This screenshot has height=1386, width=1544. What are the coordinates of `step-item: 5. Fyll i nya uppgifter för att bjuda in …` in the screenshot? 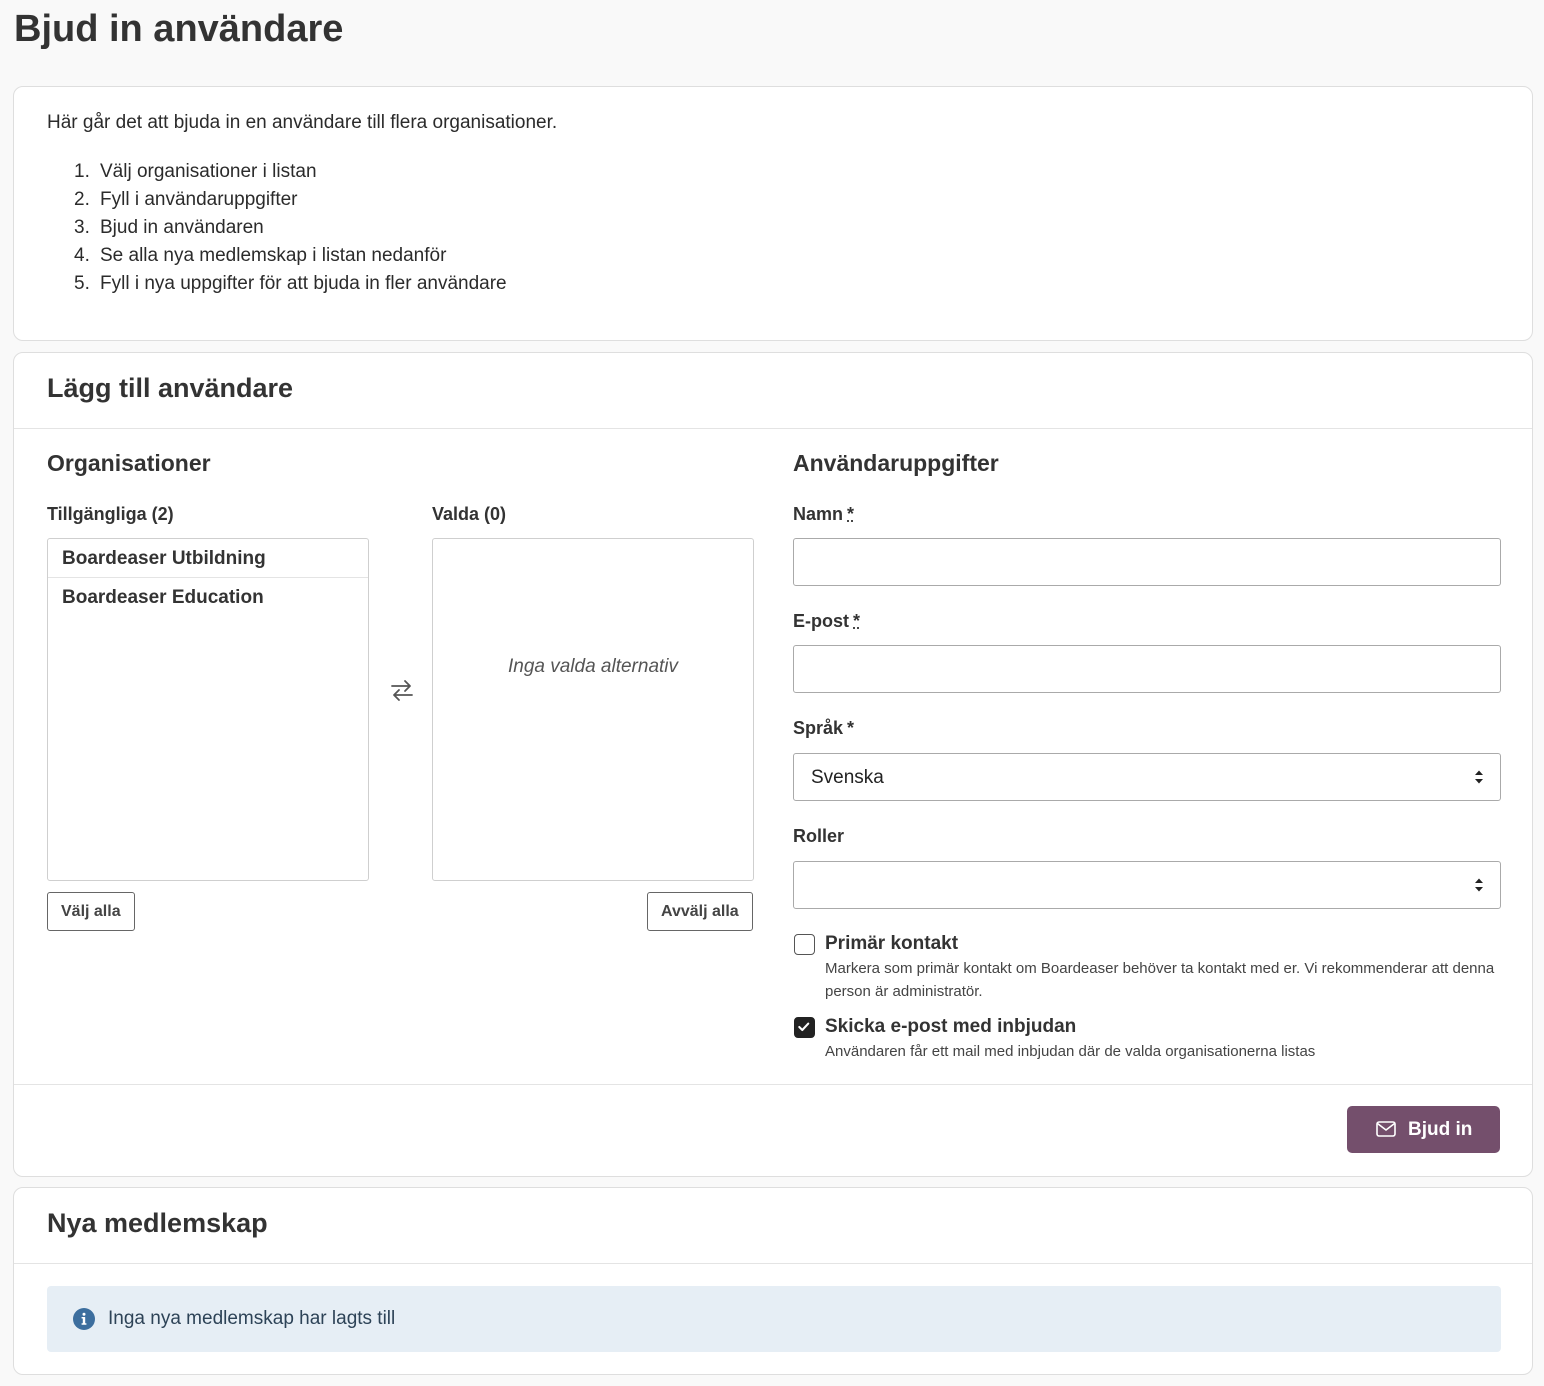 It's located at (290, 283).